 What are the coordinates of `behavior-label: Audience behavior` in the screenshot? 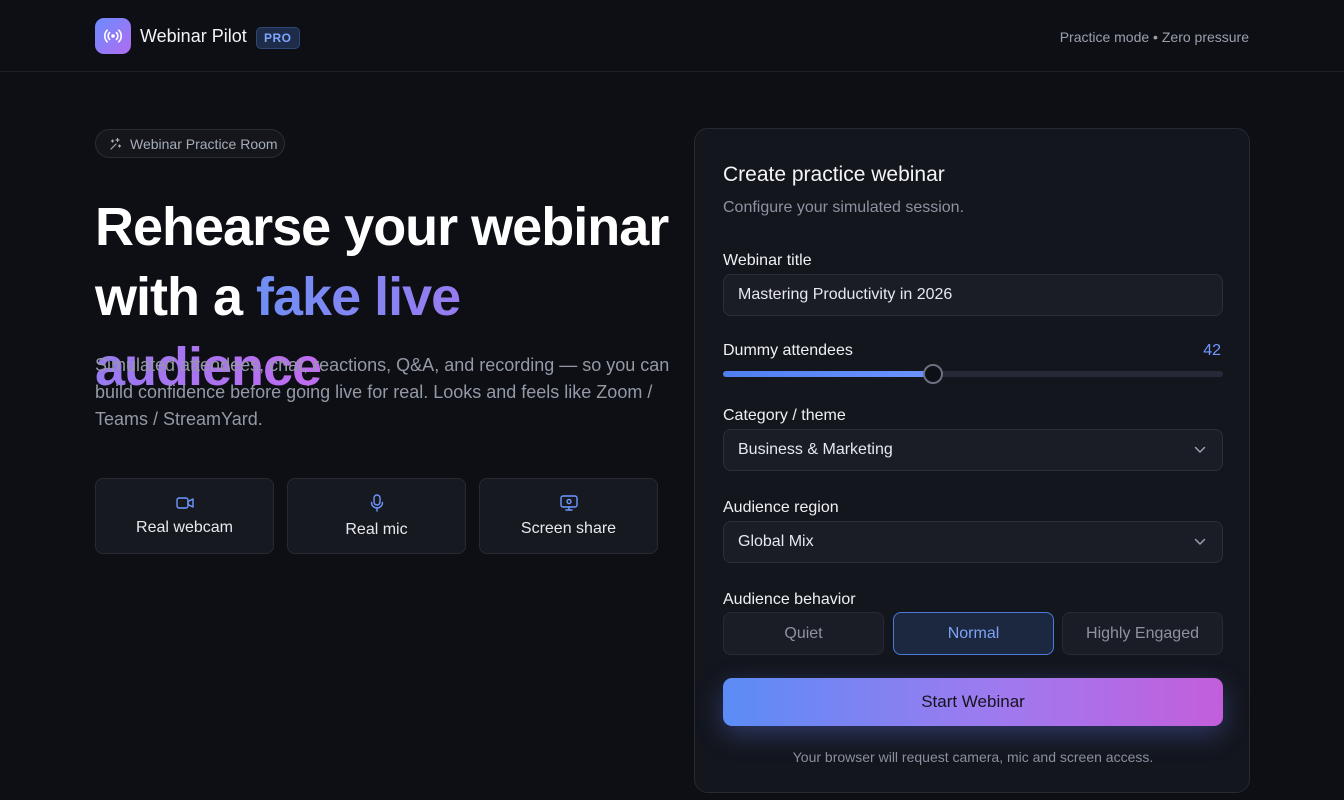 It's located at (789, 599).